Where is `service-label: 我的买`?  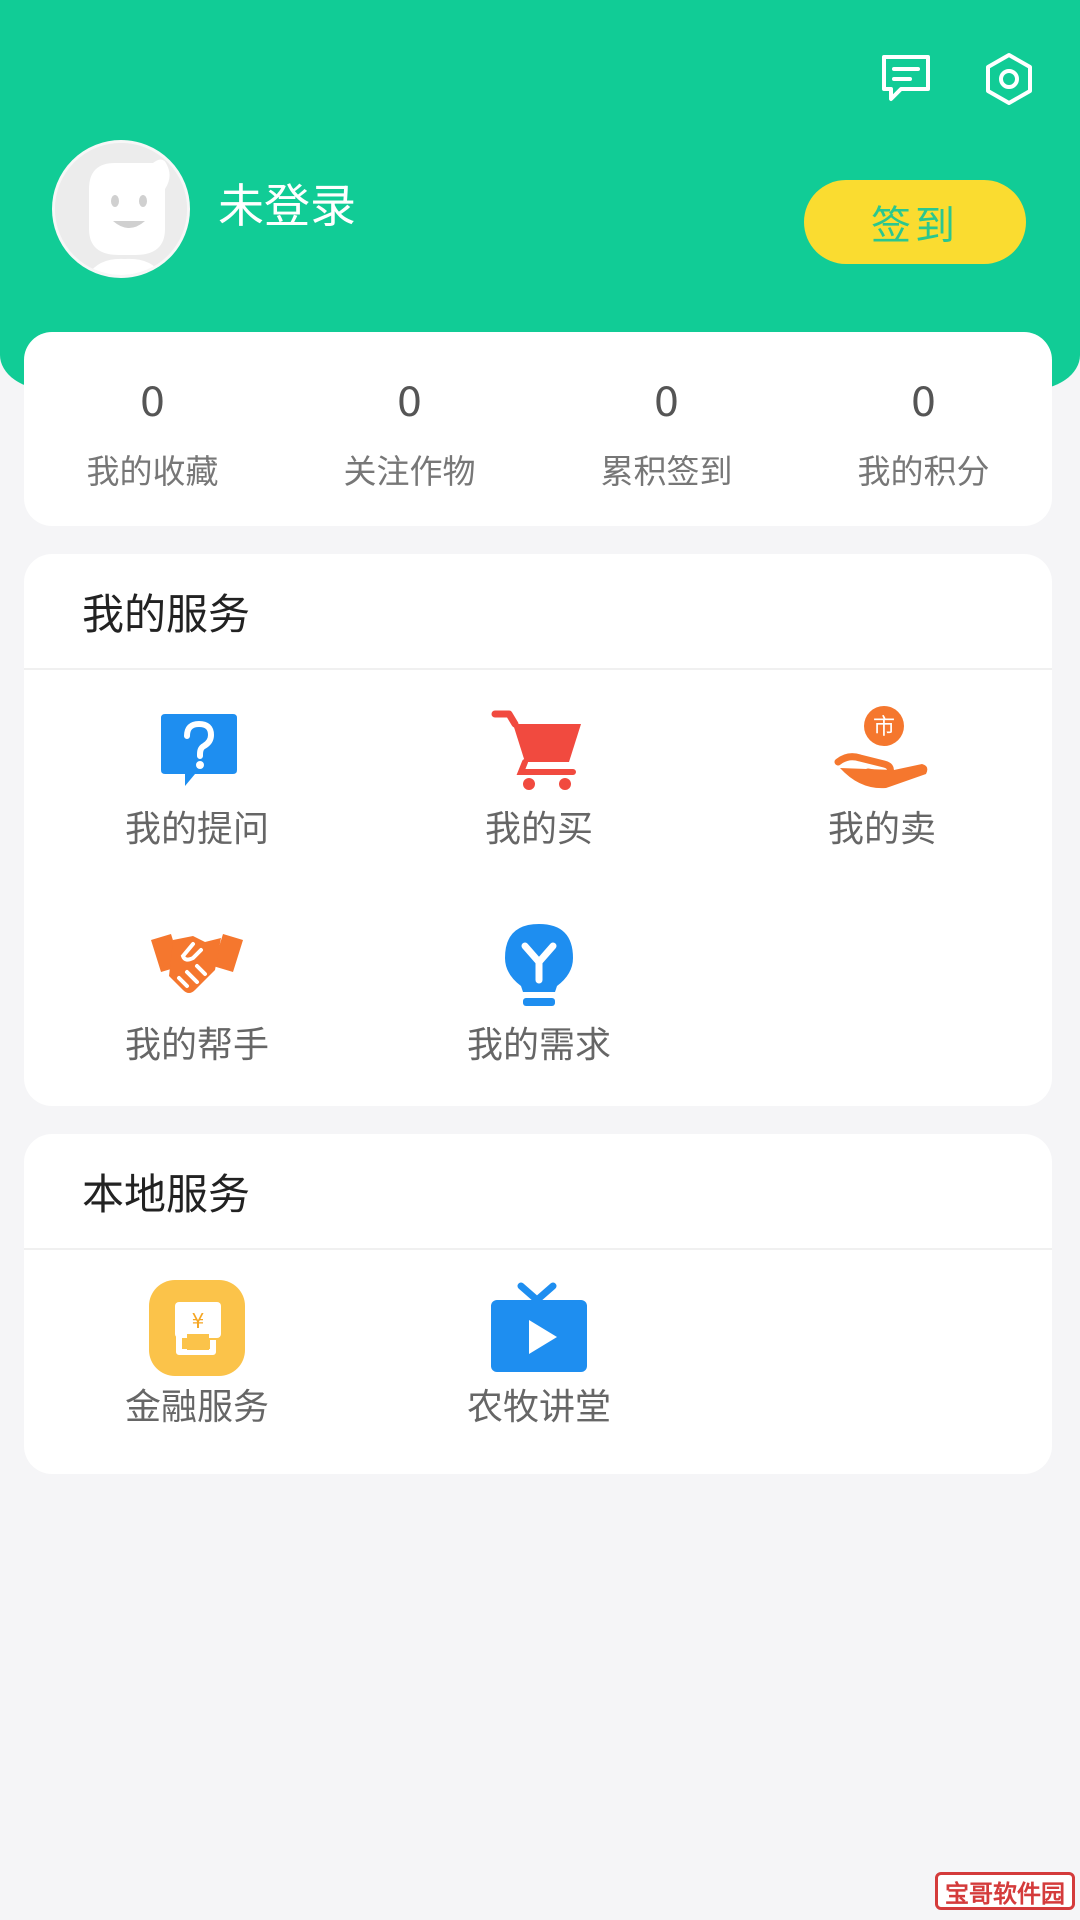
service-label: 我的买 is located at coordinates (538, 829).